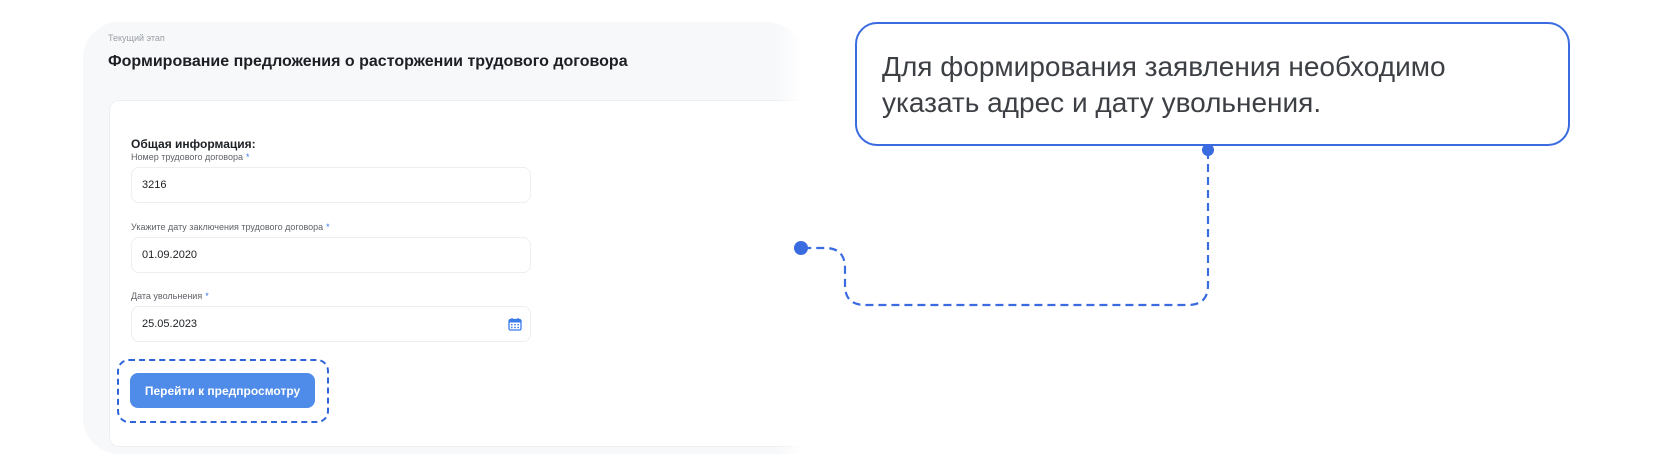 Image resolution: width=1653 pixels, height=468 pixels. What do you see at coordinates (331, 255) in the screenshot?
I see `contract-date-field: 01.09.2020` at bounding box center [331, 255].